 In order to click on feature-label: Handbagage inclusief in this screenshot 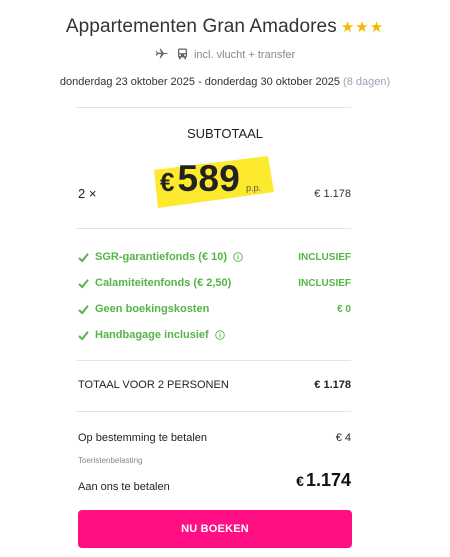, I will do `click(152, 335)`.